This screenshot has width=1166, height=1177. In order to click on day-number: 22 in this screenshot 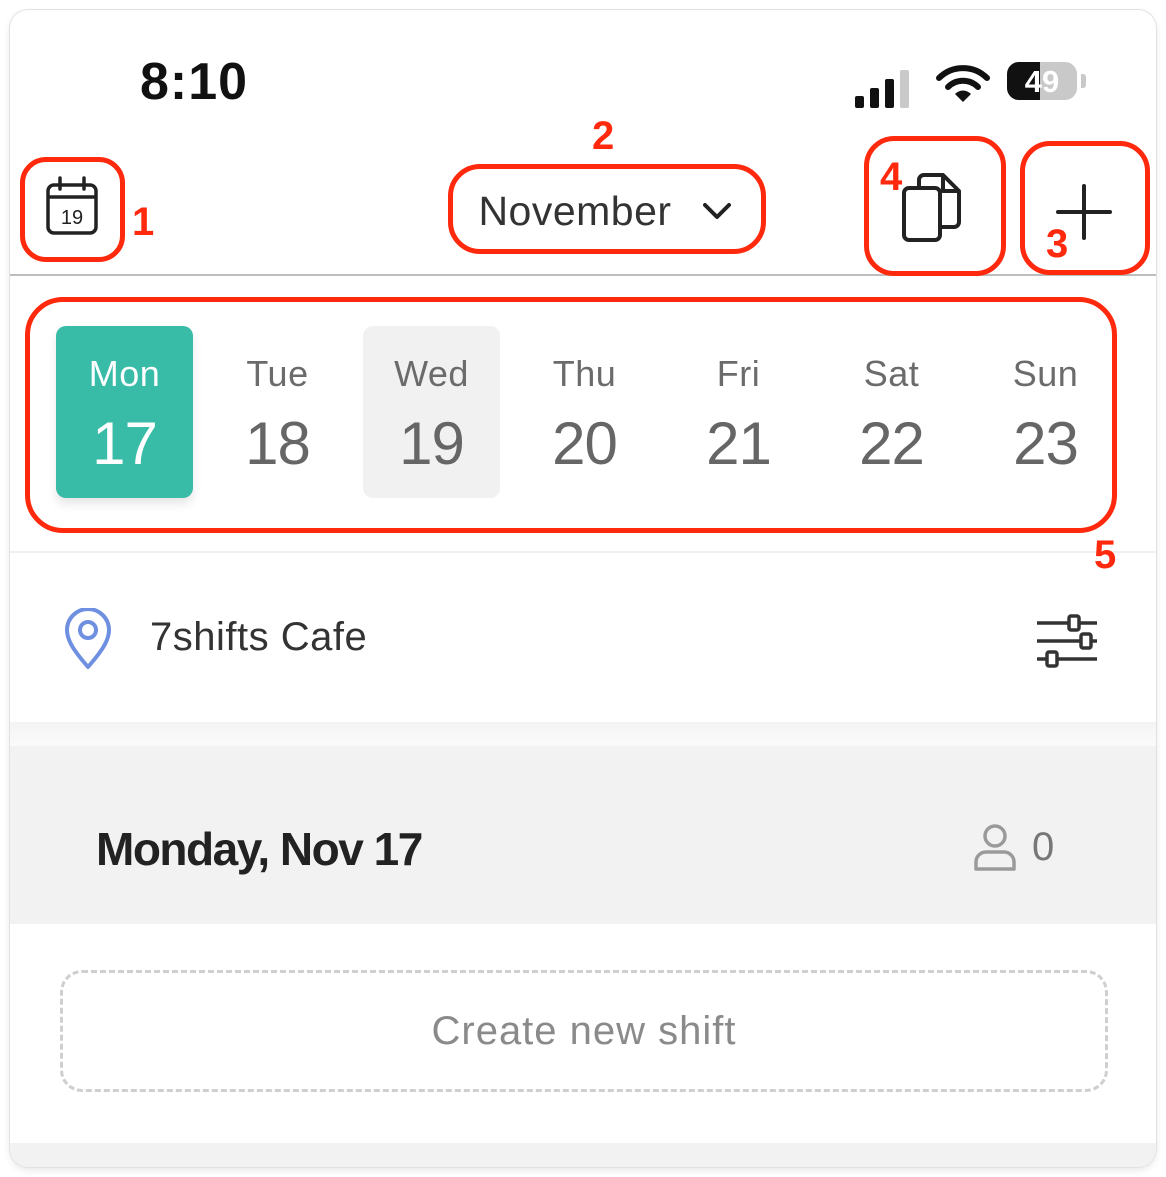, I will do `click(892, 443)`.